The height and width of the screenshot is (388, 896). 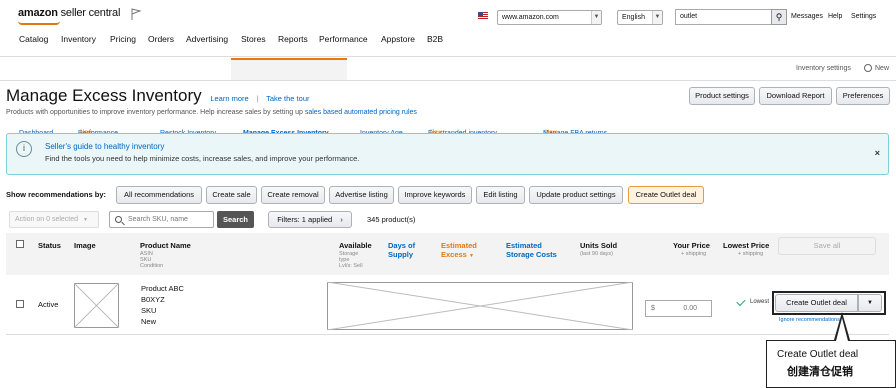 I want to click on advertise-listing-button: Advertise listing, so click(x=361, y=195).